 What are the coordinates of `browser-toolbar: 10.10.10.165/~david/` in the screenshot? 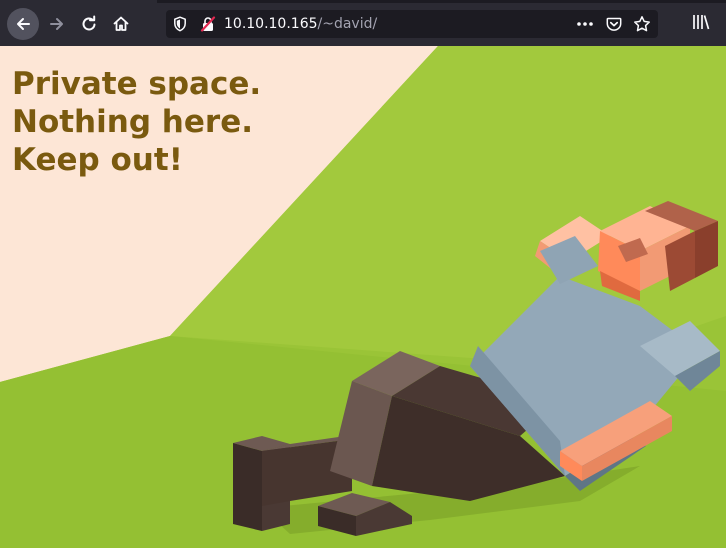 It's located at (363, 23).